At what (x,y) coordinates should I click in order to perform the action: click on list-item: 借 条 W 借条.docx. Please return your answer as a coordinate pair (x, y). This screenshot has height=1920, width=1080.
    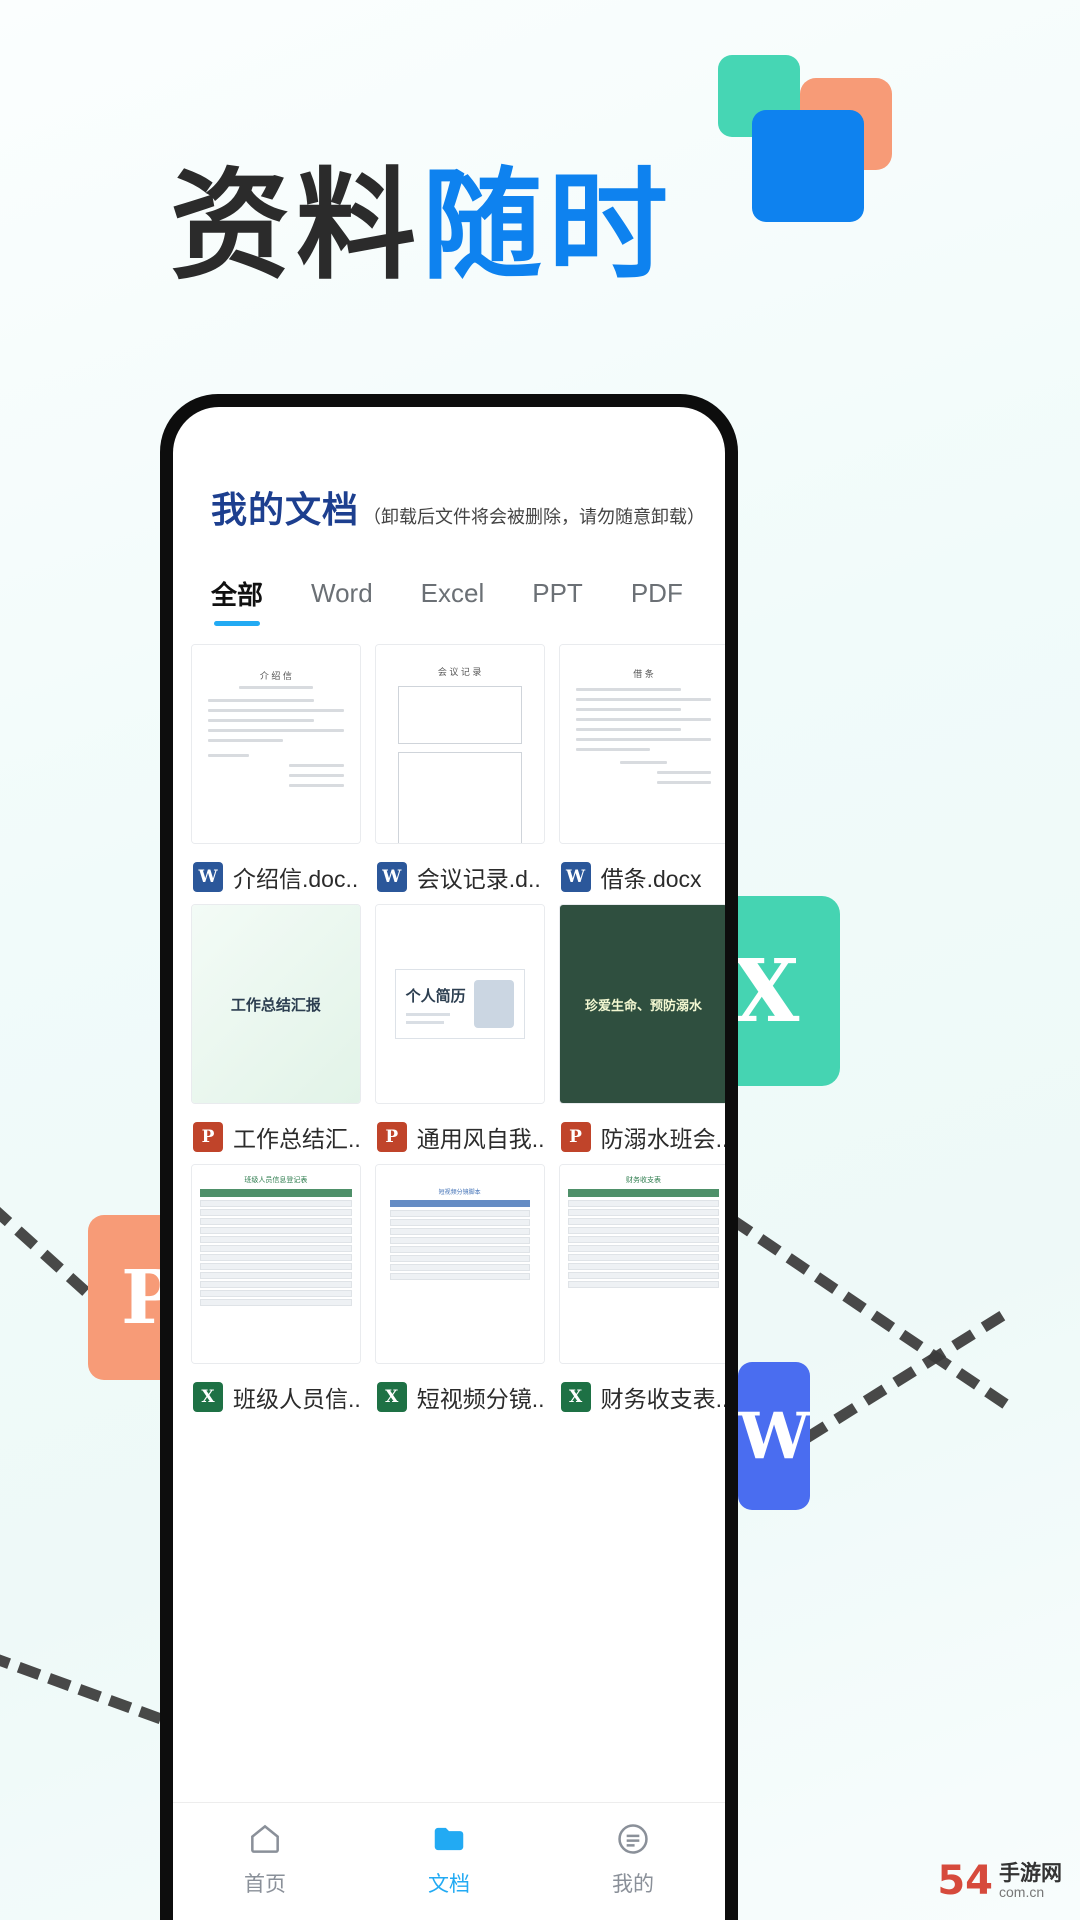
    Looking at the image, I should click on (640, 774).